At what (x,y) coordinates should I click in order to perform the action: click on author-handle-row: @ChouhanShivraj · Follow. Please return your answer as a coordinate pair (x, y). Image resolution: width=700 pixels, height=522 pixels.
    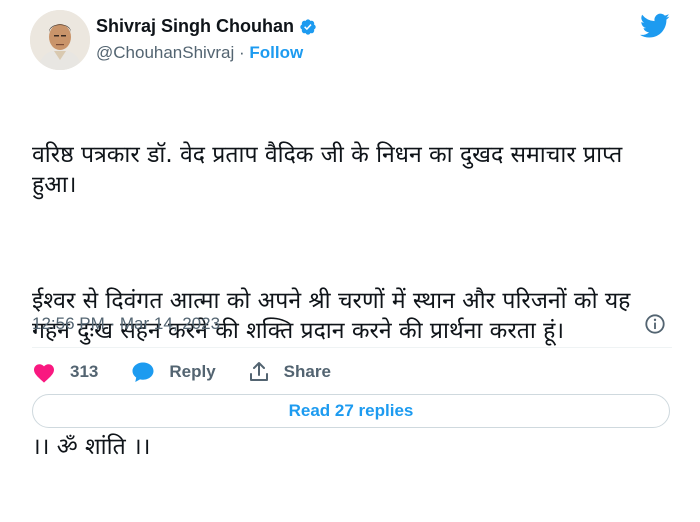
    Looking at the image, I should click on (199, 53).